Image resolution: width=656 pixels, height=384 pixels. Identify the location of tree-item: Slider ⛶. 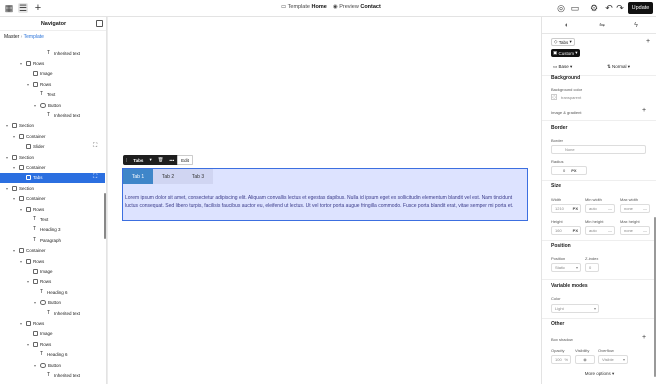
(52, 147).